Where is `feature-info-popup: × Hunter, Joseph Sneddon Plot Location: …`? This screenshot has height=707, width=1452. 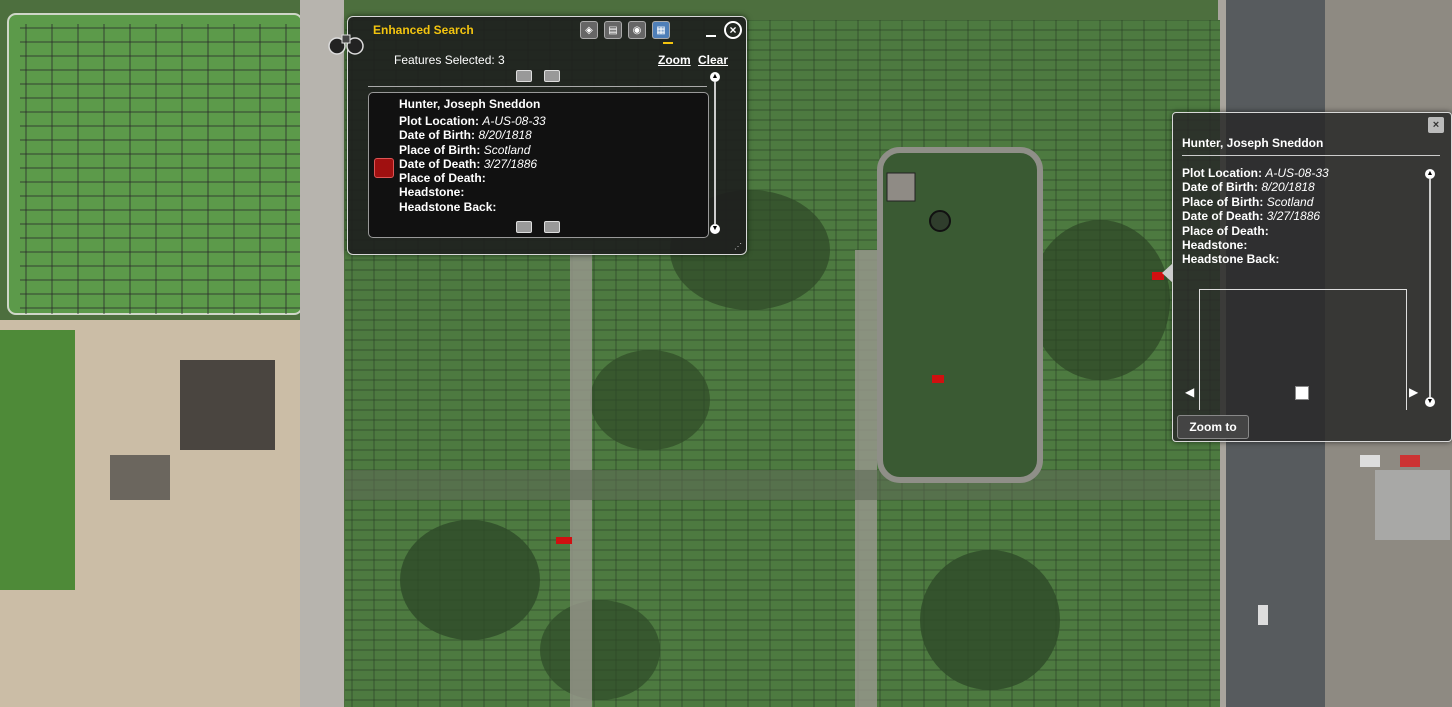 feature-info-popup: × Hunter, Joseph Sneddon Plot Location: … is located at coordinates (1307, 277).